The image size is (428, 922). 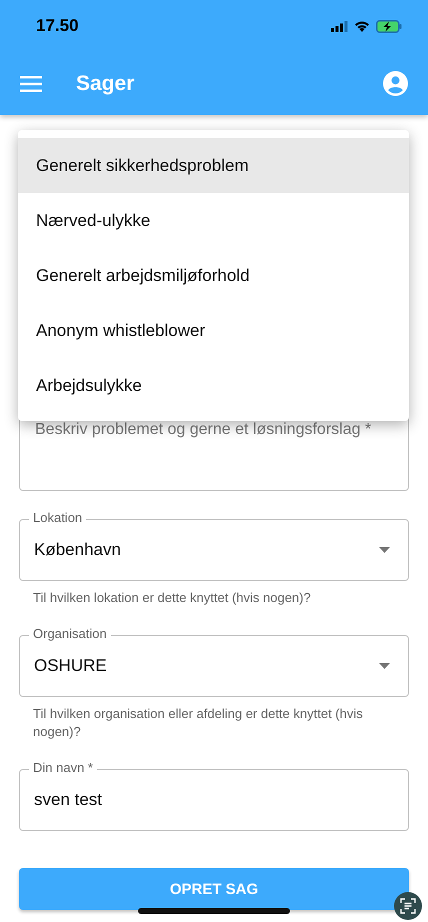 What do you see at coordinates (172, 598) in the screenshot?
I see `helper-text: Til hvilken lokation er dette knyttet (hvis nogen)?` at bounding box center [172, 598].